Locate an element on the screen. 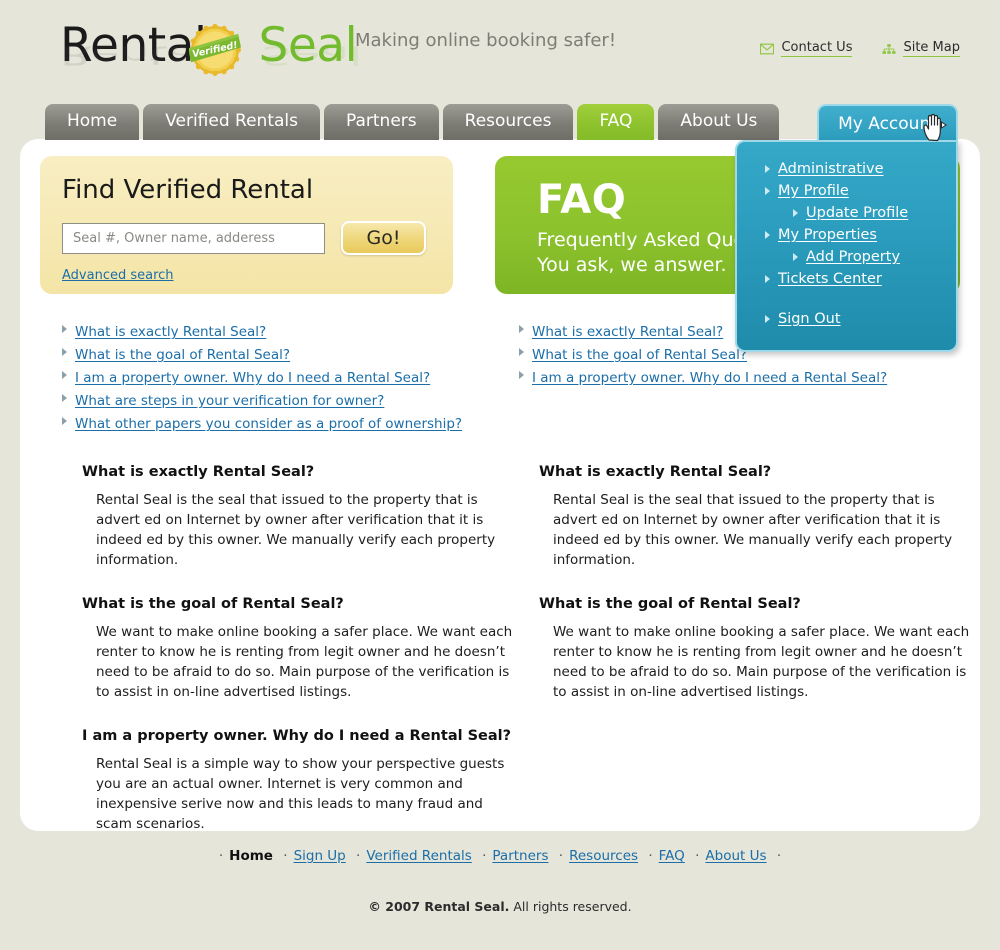  question-link: What is the goal of Rental Seal? is located at coordinates (282, 355).